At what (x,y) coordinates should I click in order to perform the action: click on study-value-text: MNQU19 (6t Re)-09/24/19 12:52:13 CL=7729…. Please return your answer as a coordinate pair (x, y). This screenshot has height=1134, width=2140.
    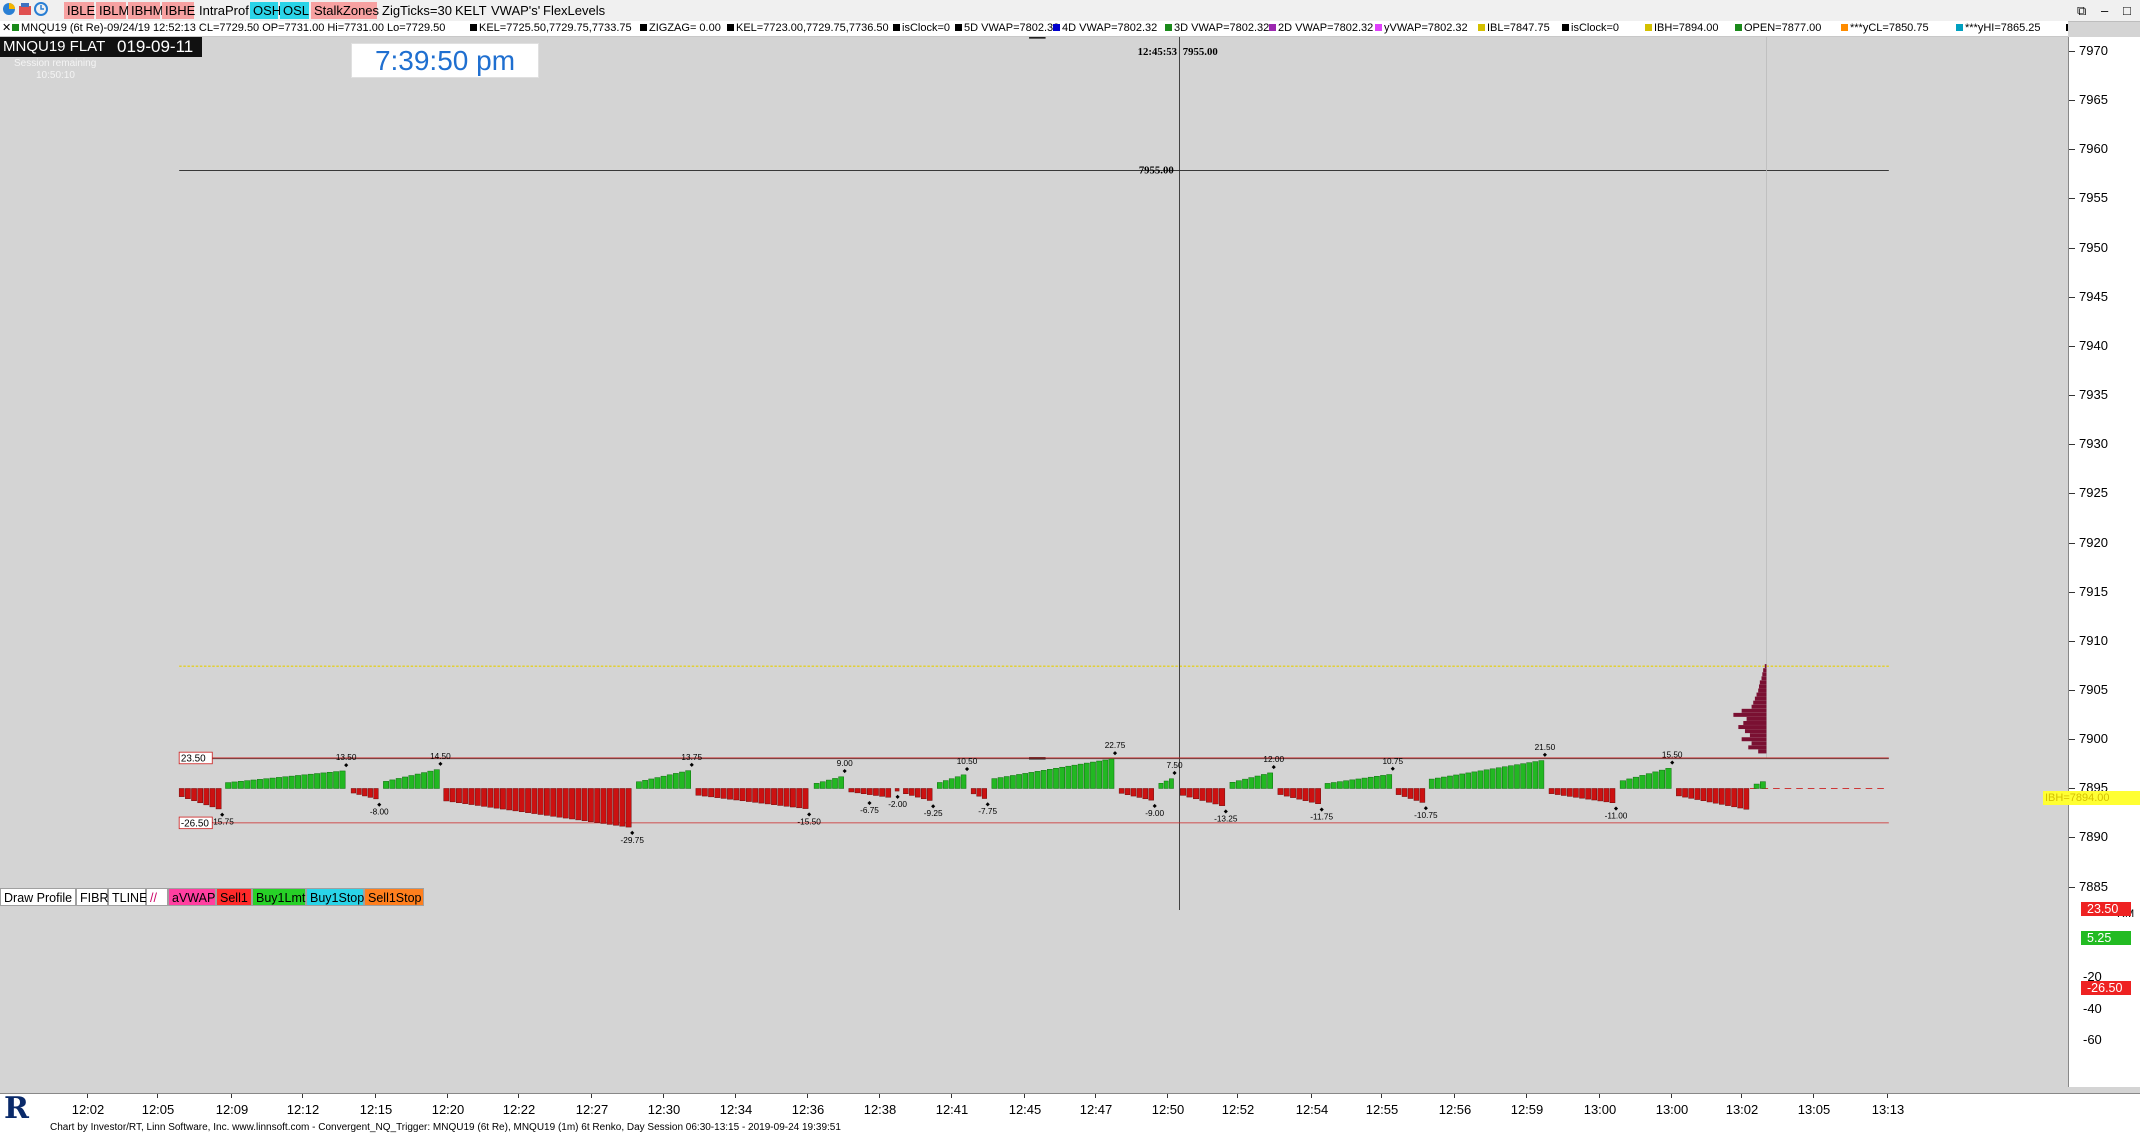
    Looking at the image, I should click on (233, 28).